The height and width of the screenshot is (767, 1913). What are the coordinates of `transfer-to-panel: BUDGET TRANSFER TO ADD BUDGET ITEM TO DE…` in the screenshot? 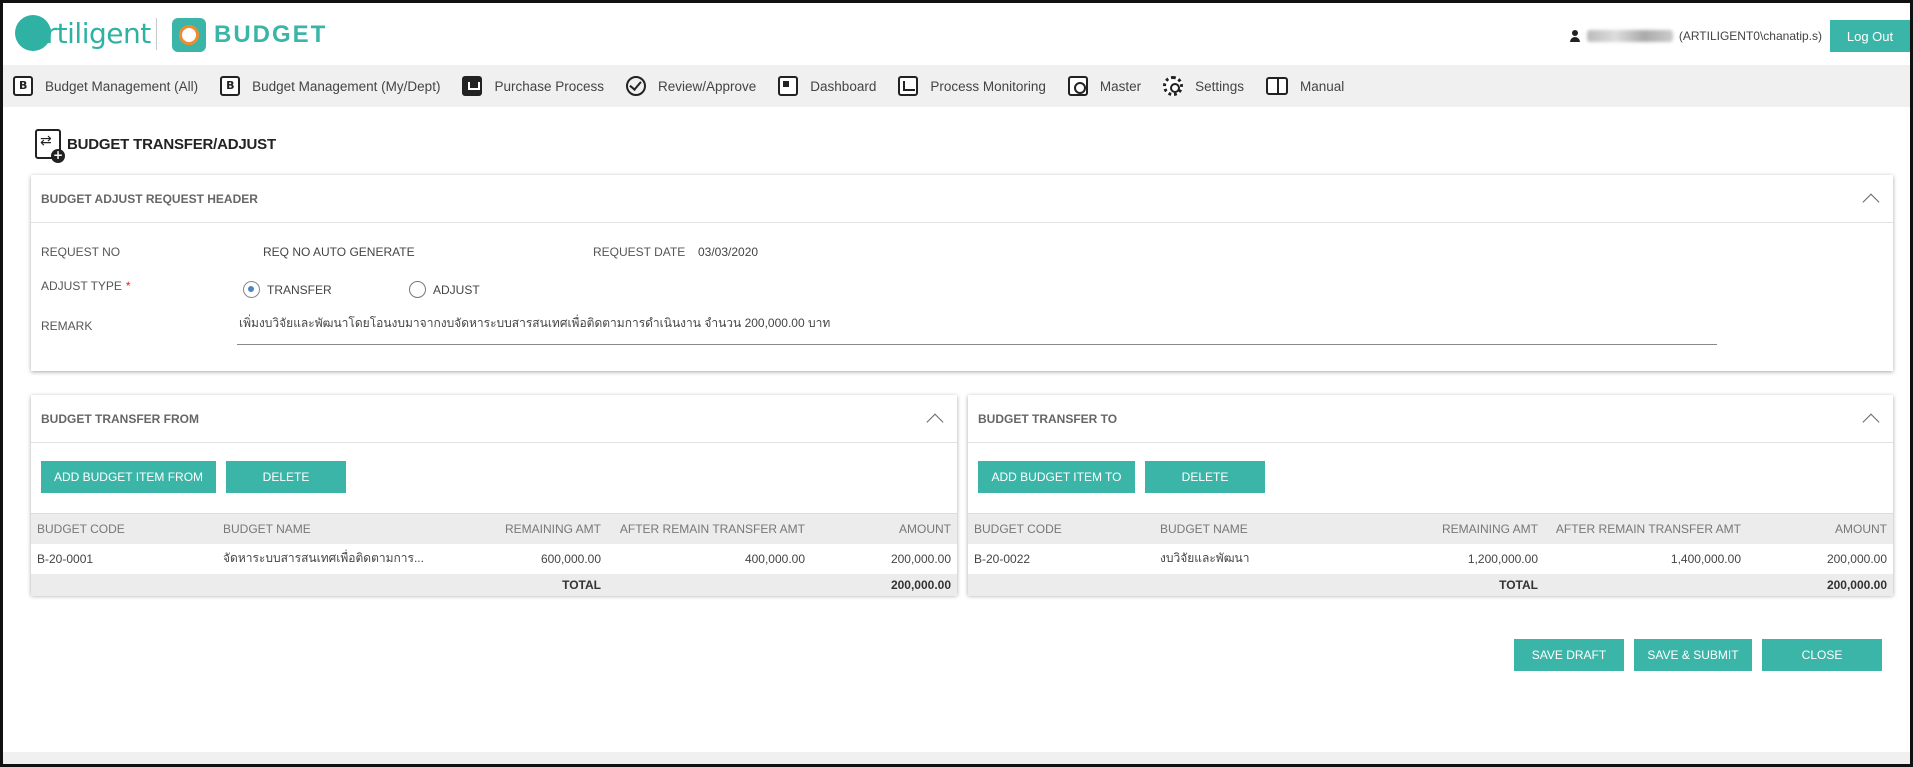 It's located at (1430, 495).